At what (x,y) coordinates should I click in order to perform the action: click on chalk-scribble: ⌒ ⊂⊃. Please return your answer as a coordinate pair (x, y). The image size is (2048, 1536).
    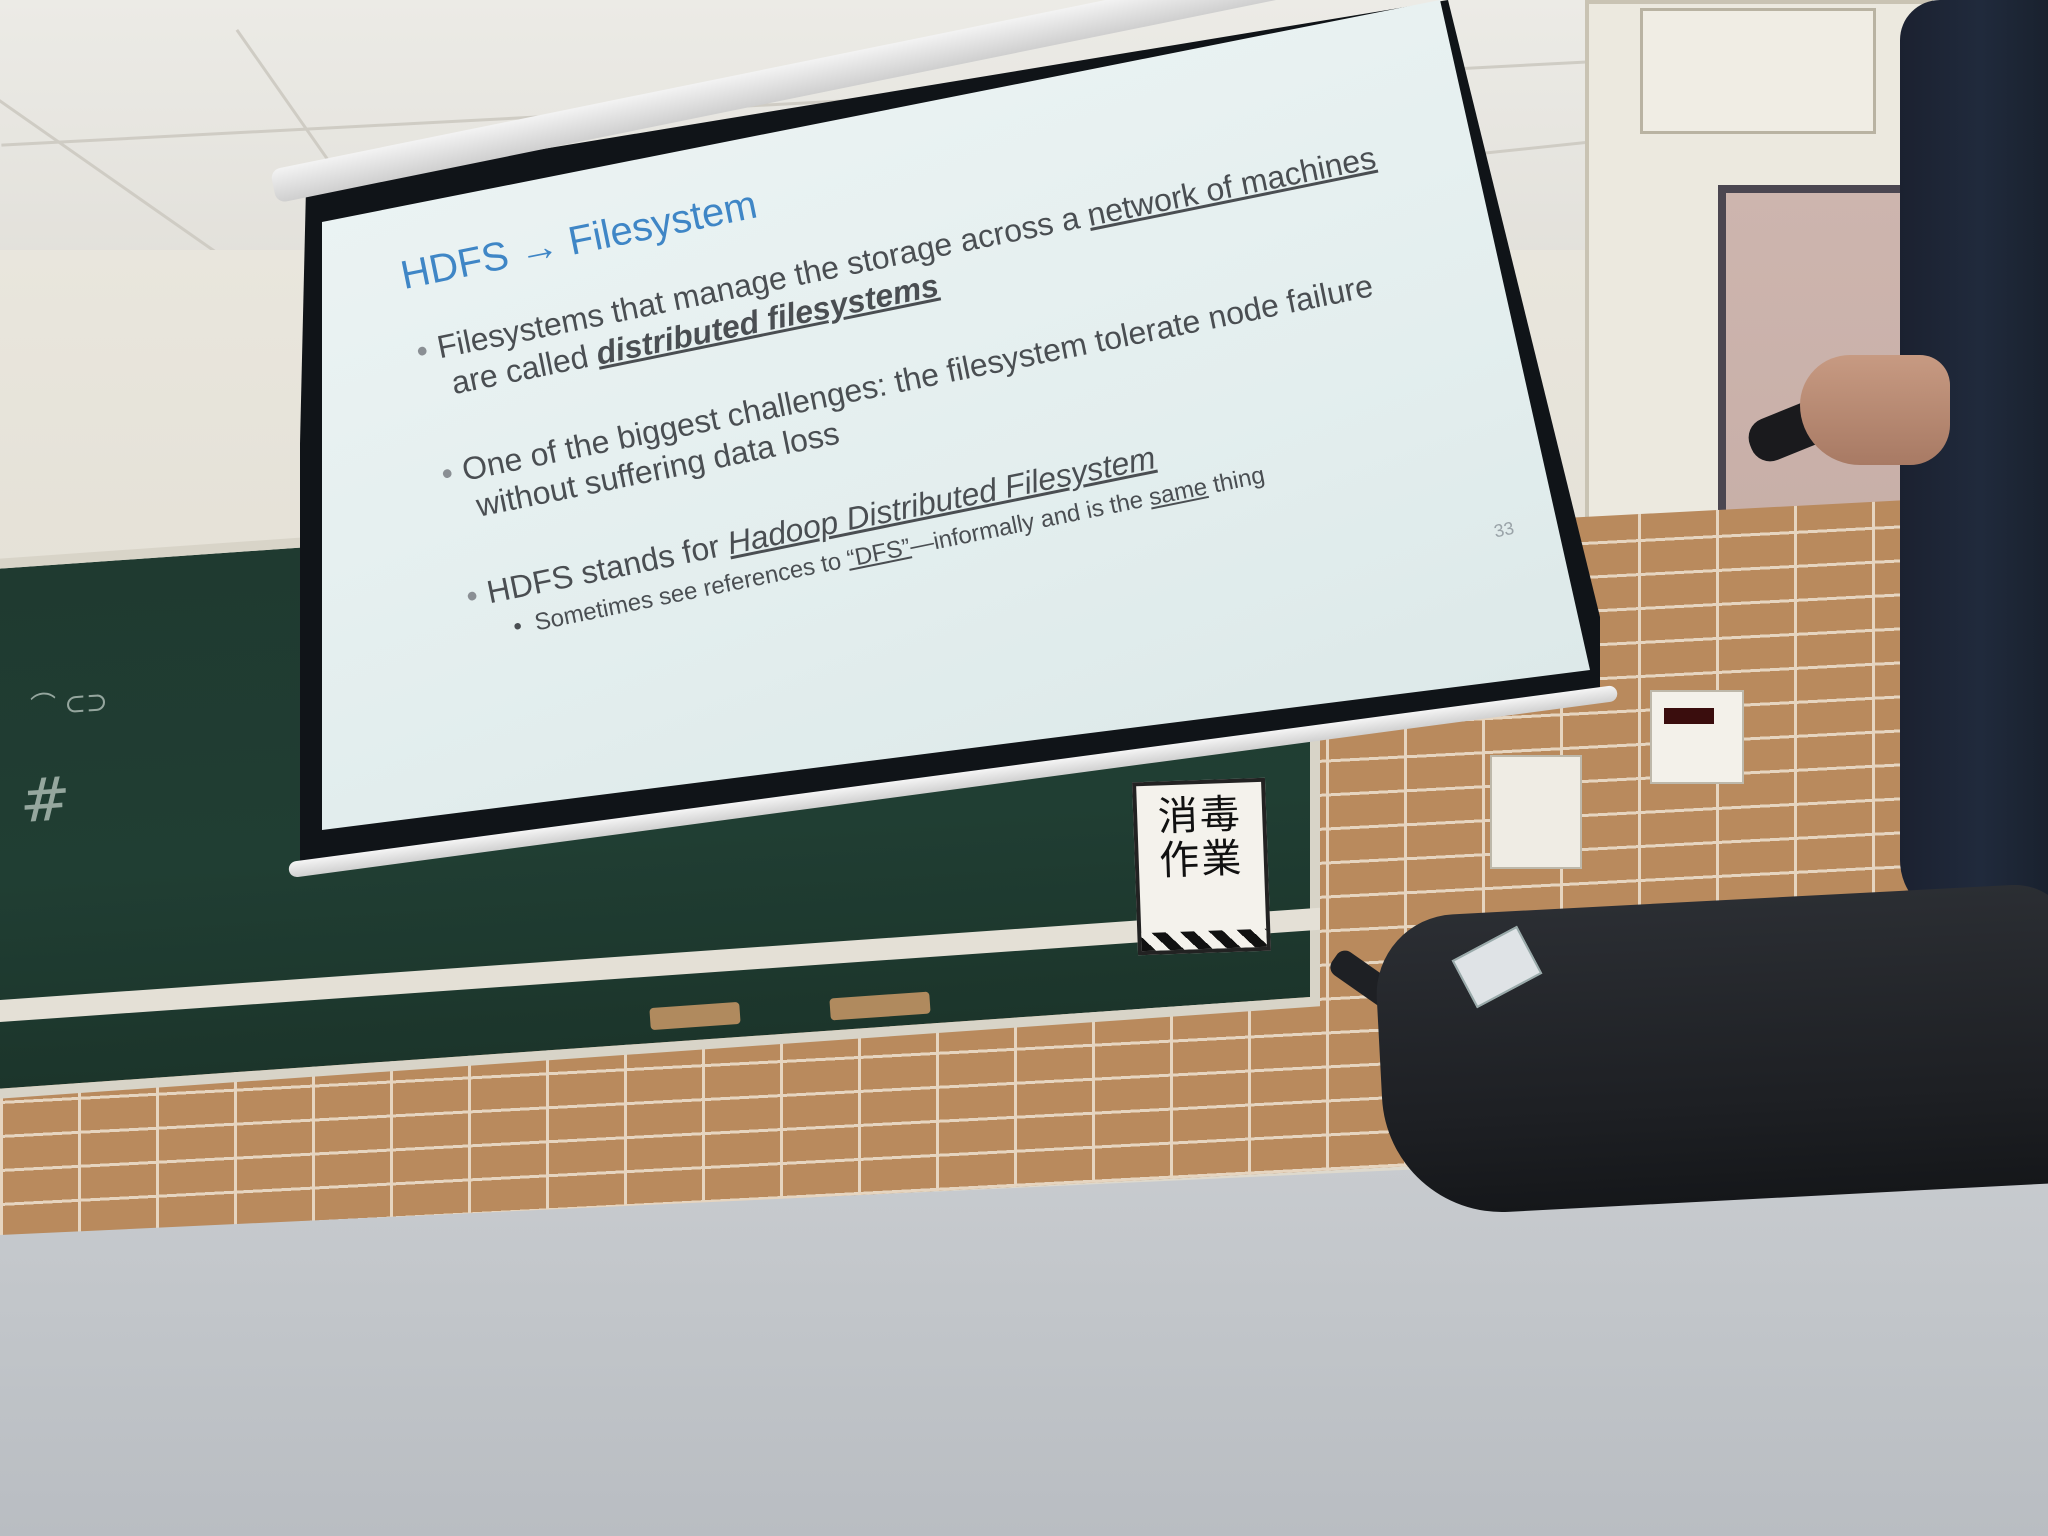
    Looking at the image, I should click on (69, 705).